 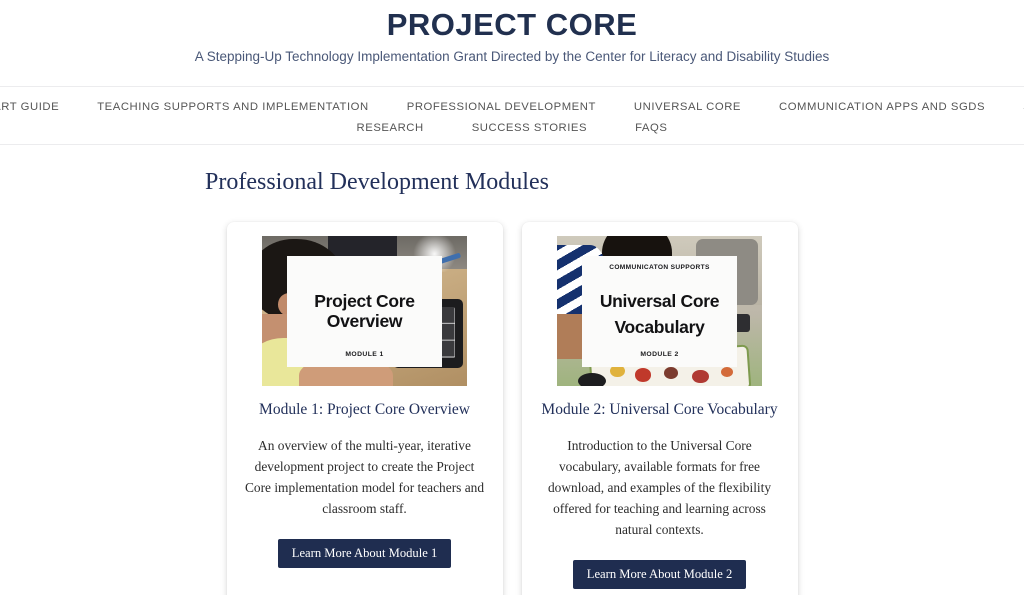 I want to click on nav-row-secondary: RESEARCH SUCCESS STORIES FAQS, so click(x=512, y=128).